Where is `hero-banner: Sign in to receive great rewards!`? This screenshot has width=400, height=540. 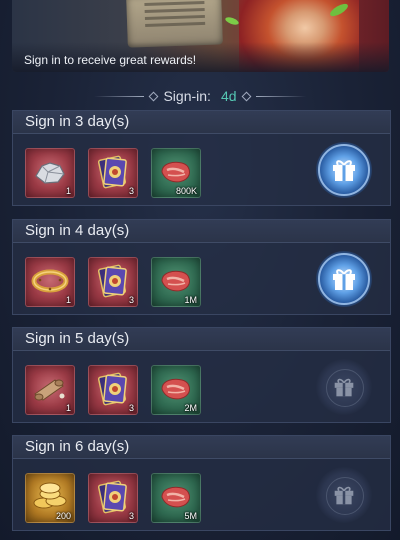
hero-banner: Sign in to receive great rewards! is located at coordinates (200, 36).